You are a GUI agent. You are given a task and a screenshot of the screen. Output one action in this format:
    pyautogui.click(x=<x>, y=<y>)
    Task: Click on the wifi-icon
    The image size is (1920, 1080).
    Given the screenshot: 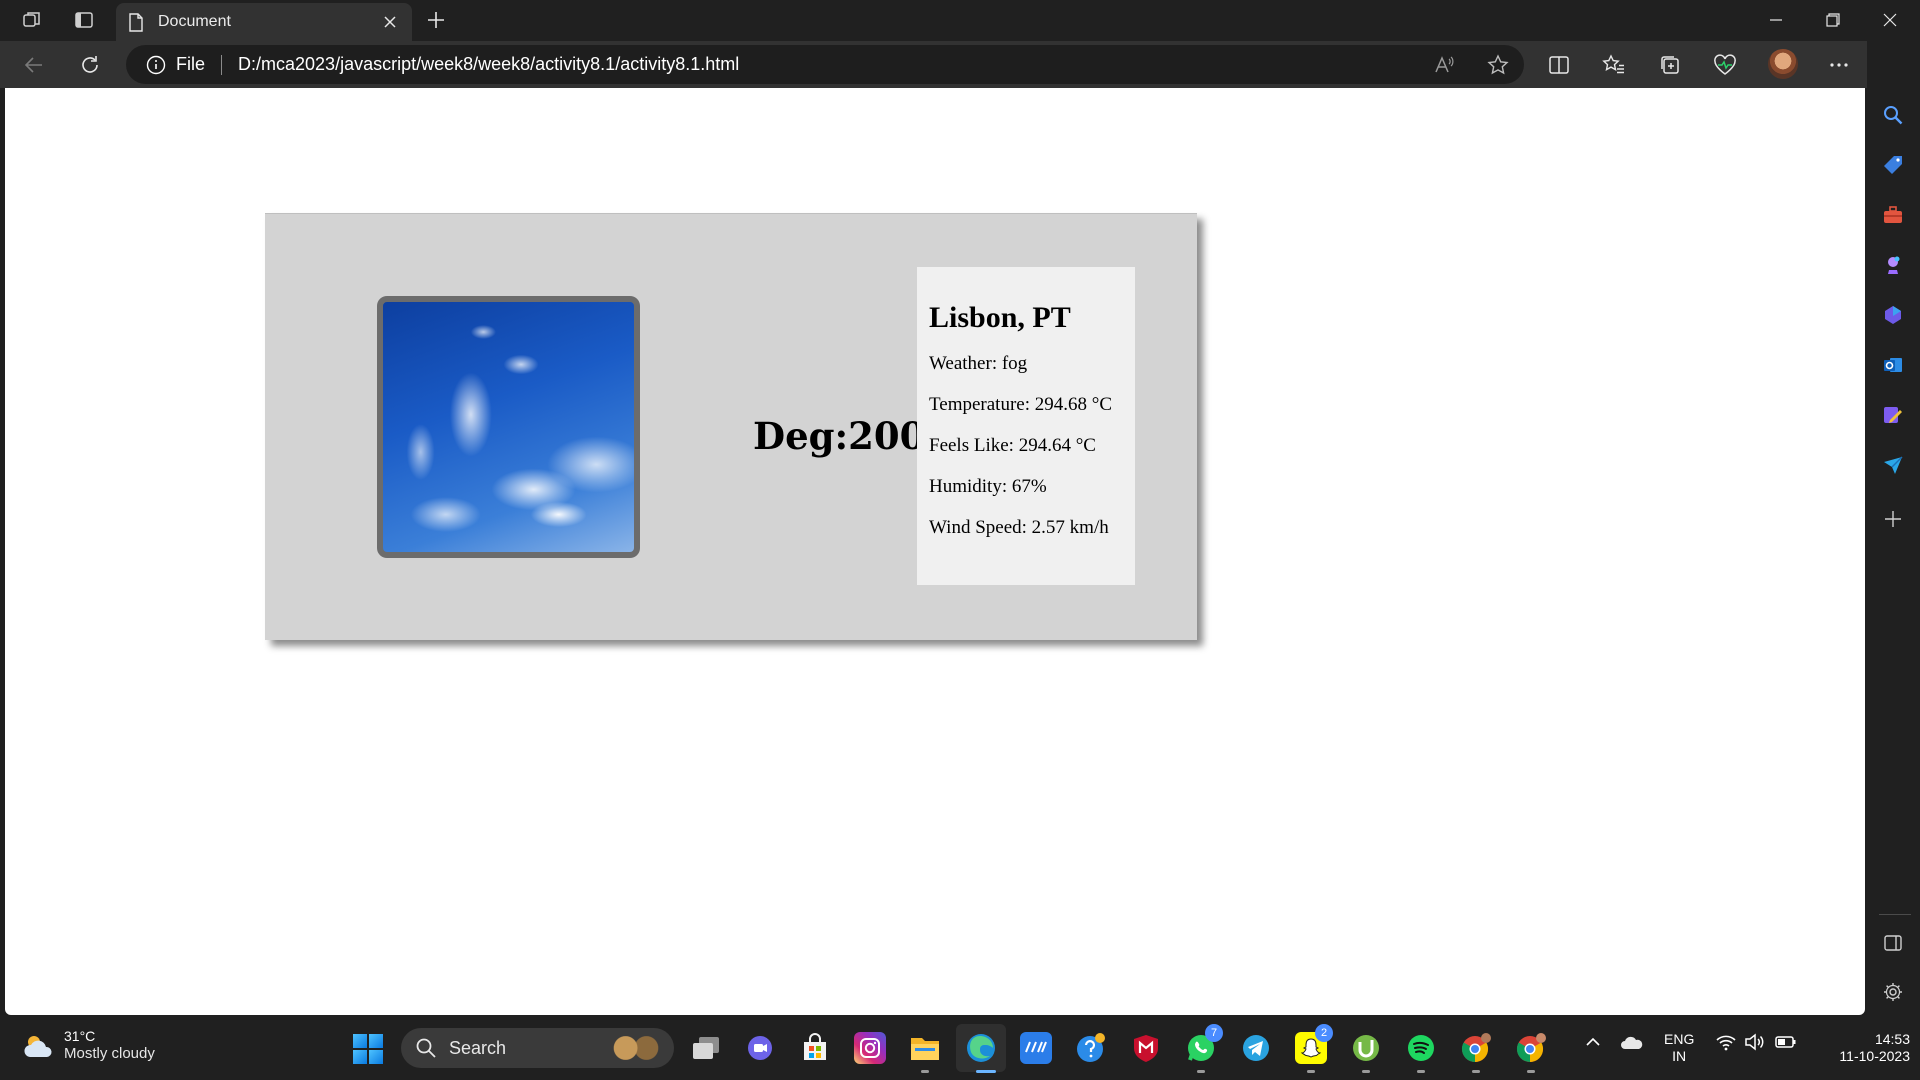 What is the action you would take?
    pyautogui.click(x=1726, y=1044)
    